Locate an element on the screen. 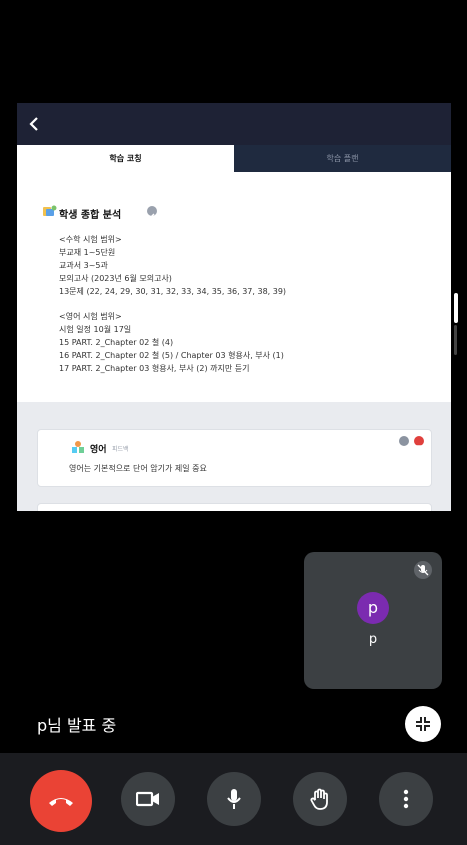 The image size is (467, 845). analysis-line: 17 PART. 2_Chapter 03 형용사, 부사 (2) 까지만 듣기 is located at coordinates (154, 368).